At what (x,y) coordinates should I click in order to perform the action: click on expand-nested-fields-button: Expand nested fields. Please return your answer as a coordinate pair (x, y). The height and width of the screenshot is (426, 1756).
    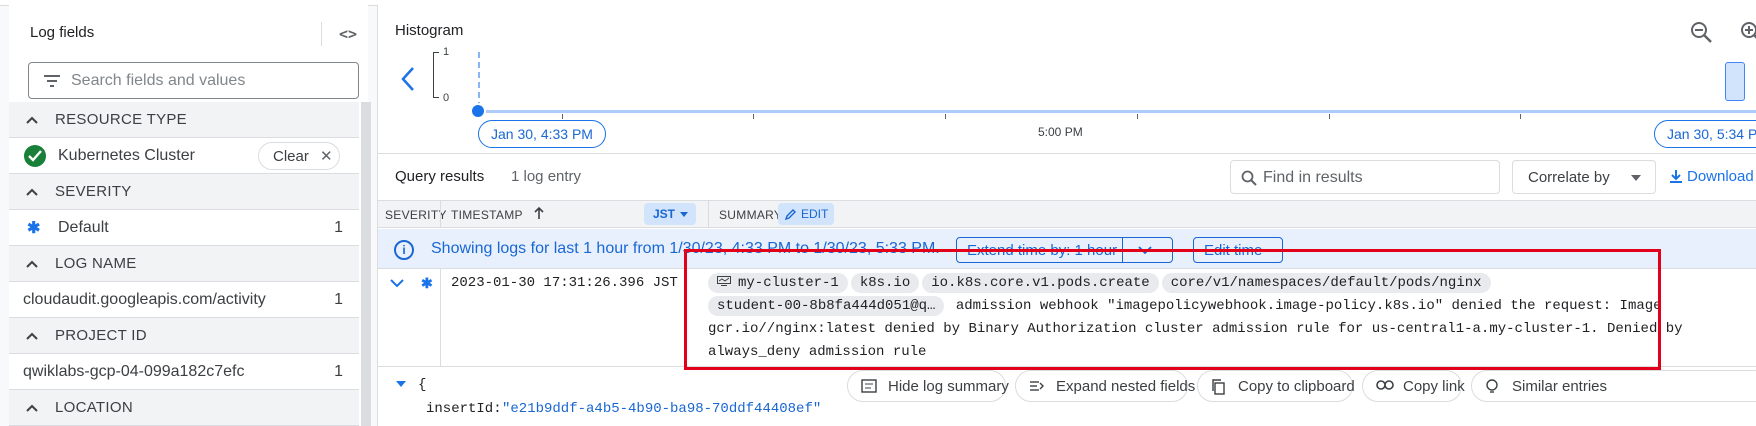
    Looking at the image, I should click on (1105, 386).